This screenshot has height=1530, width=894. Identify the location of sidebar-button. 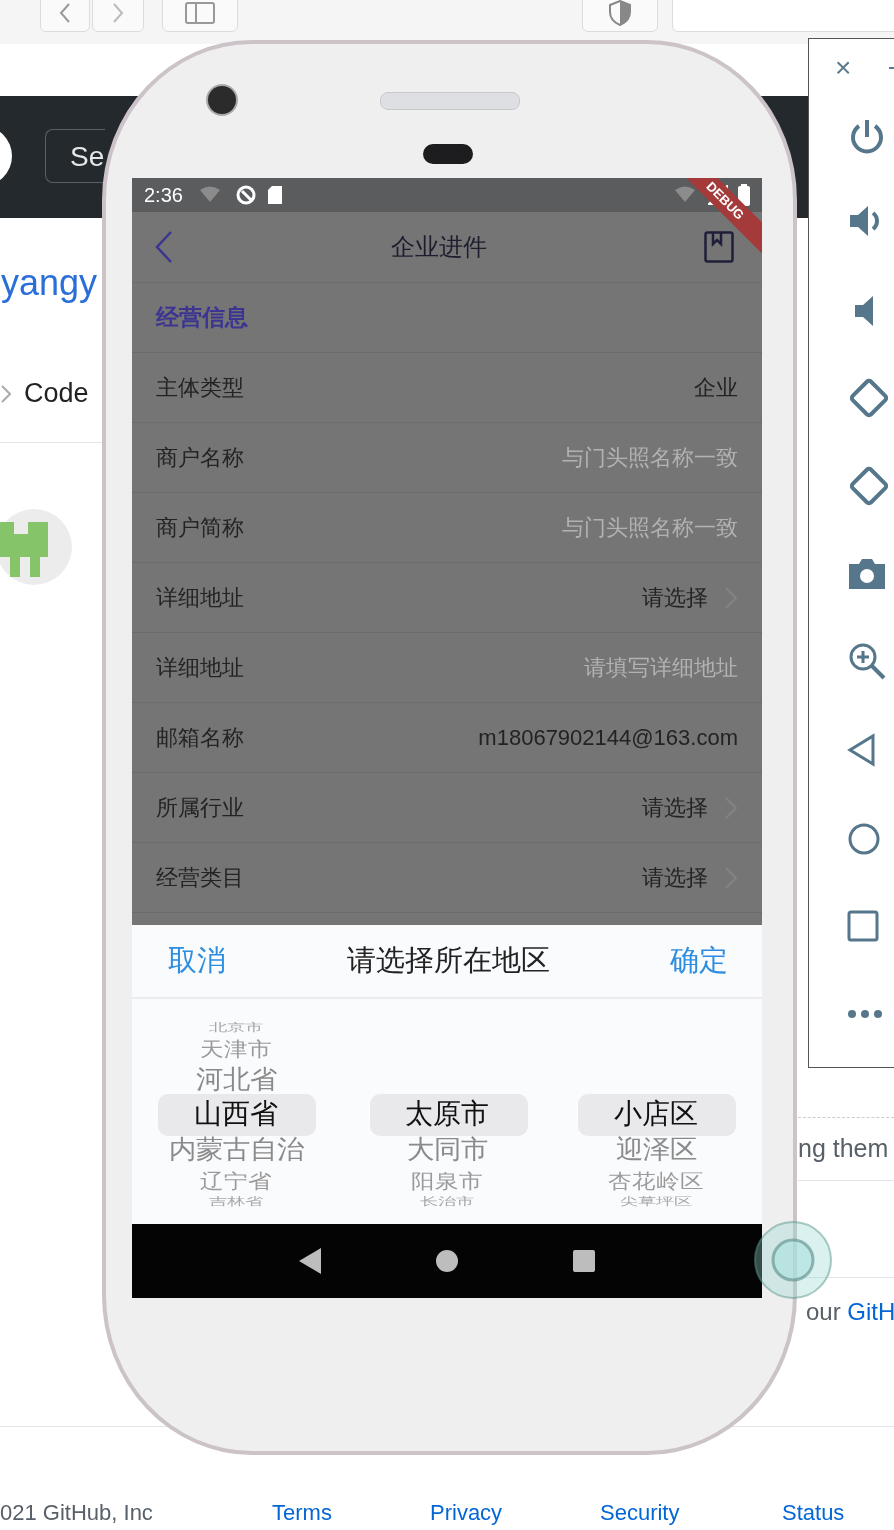
(200, 16).